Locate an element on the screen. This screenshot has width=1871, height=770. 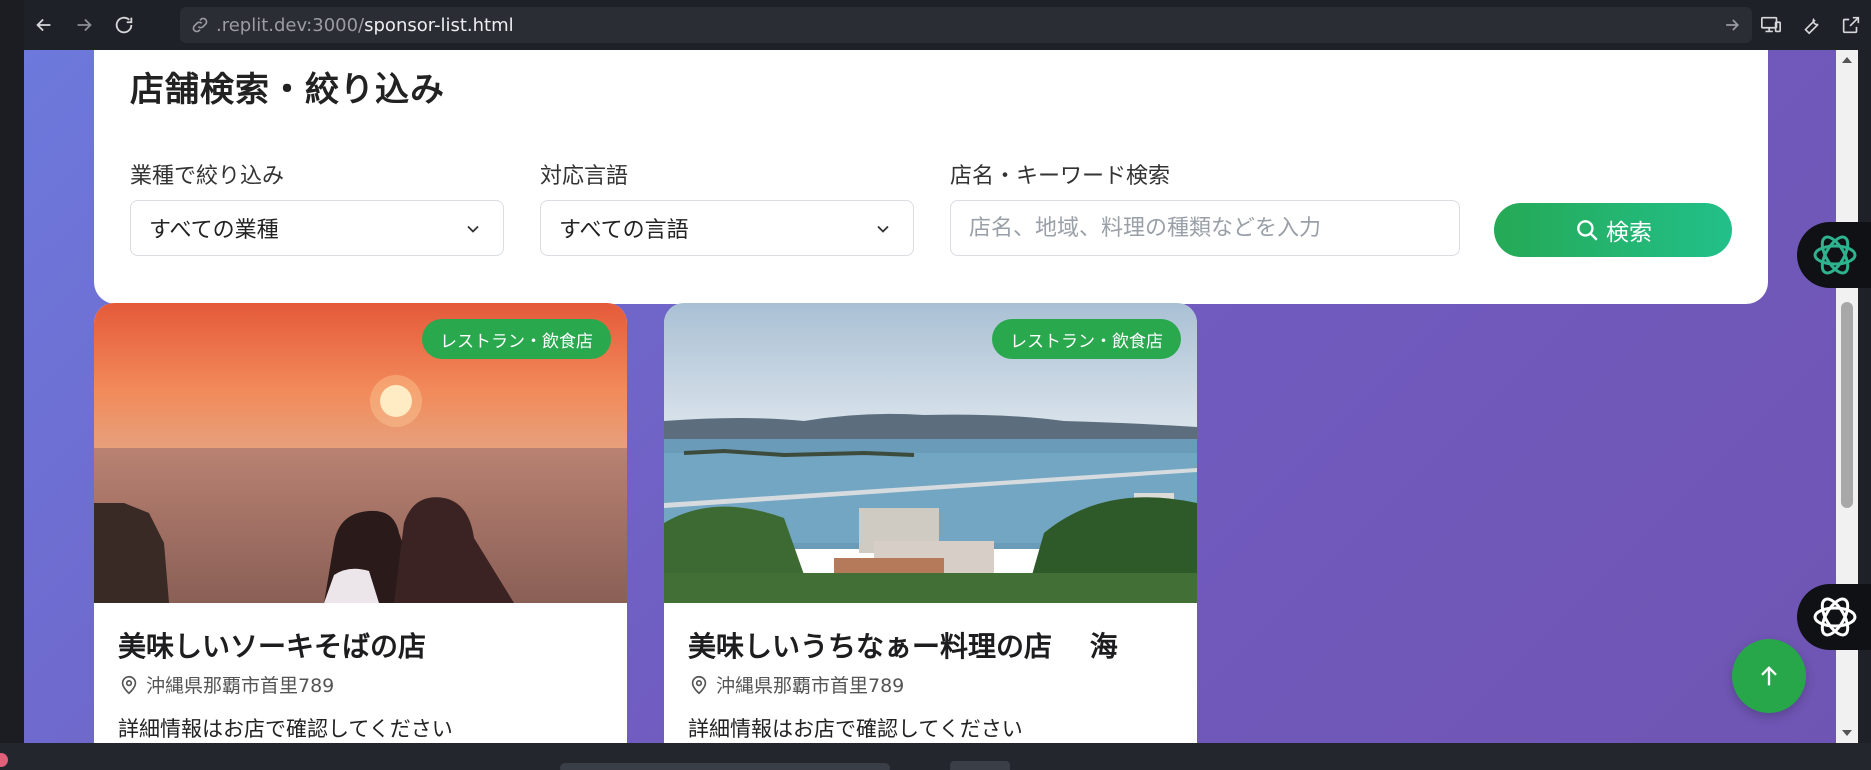
os-taskbar is located at coordinates (935, 756).